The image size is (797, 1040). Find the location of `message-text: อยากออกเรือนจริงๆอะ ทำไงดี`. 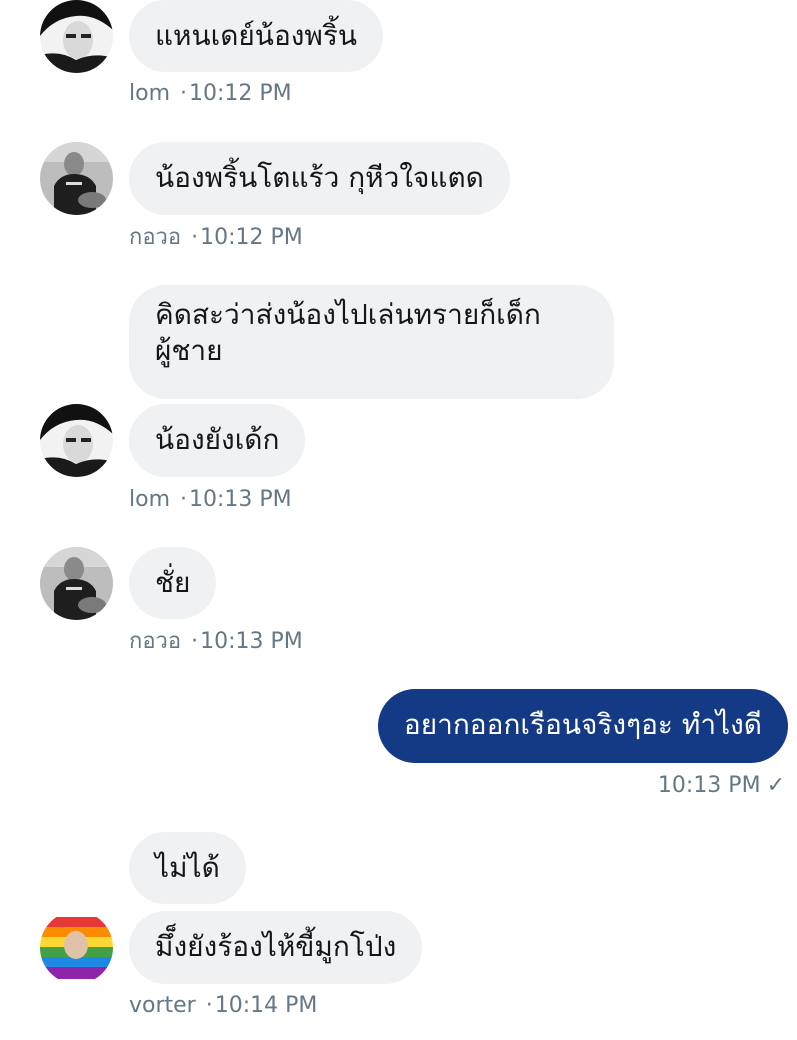

message-text: อยากออกเรือนจริงๆอะ ทำไงดี is located at coordinates (582, 724).